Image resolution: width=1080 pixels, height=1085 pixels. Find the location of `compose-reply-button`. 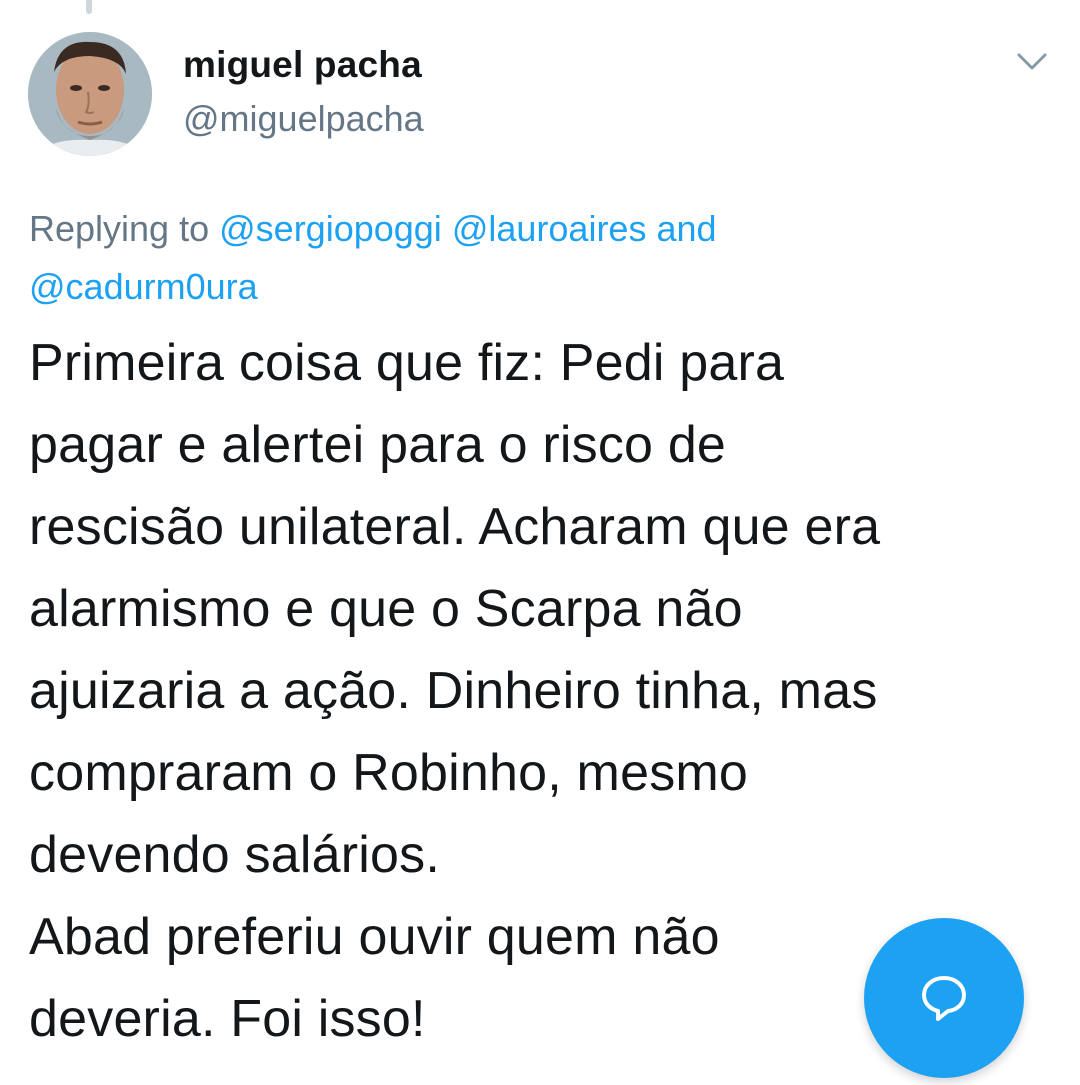

compose-reply-button is located at coordinates (944, 998).